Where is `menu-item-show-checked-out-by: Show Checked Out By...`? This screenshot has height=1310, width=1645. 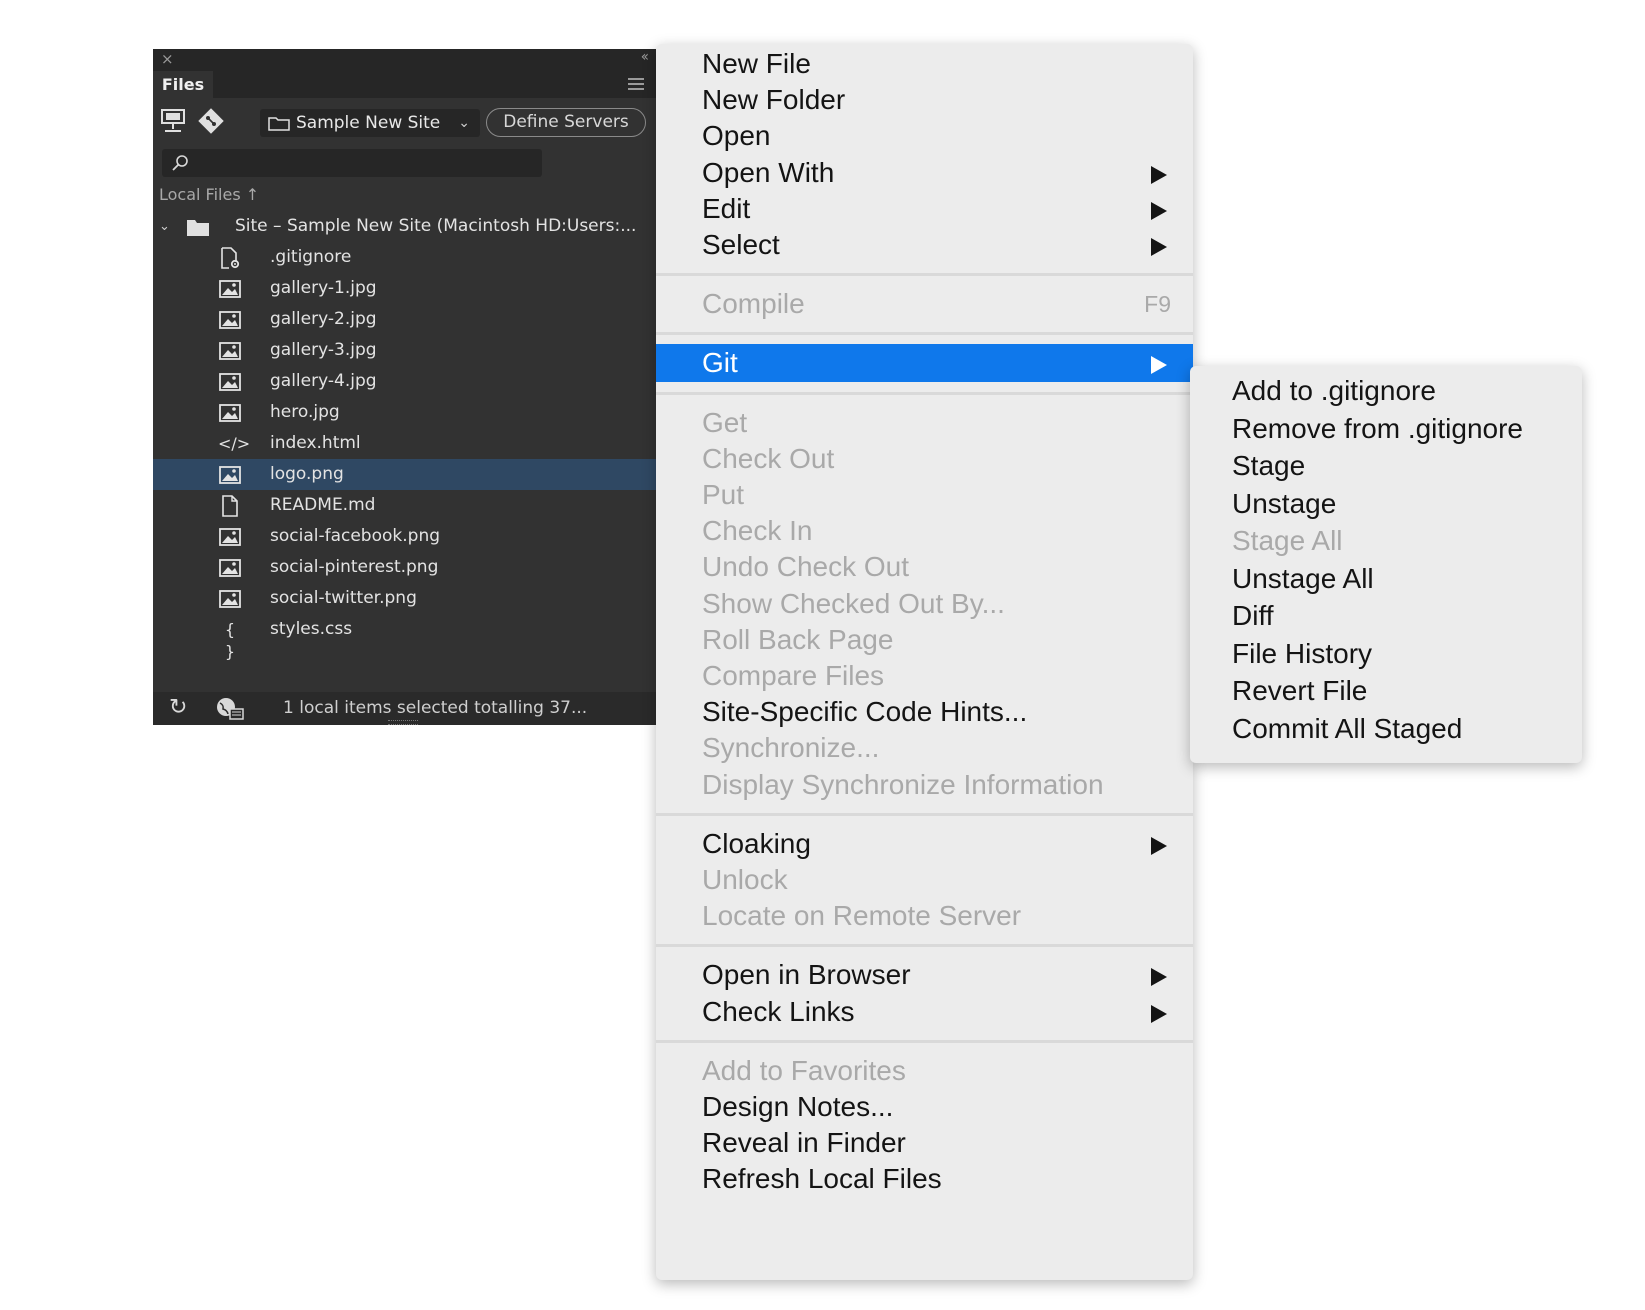
menu-item-show-checked-out-by: Show Checked Out By... is located at coordinates (924, 604).